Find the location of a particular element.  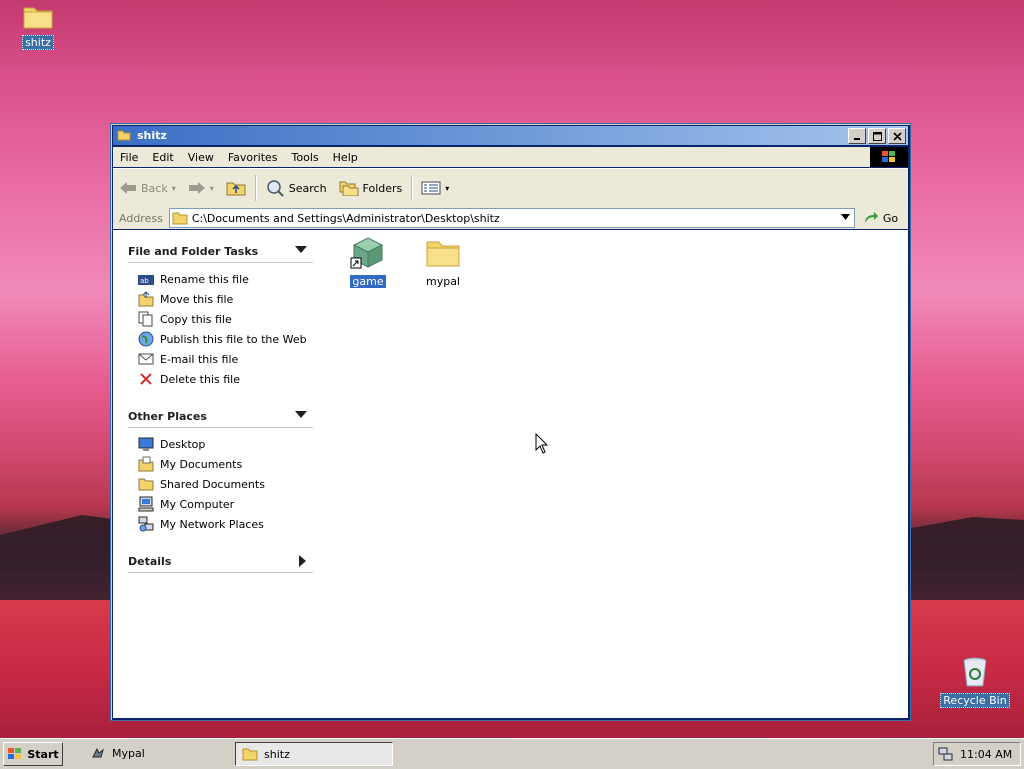

panel-title: Other Places is located at coordinates (167, 416).